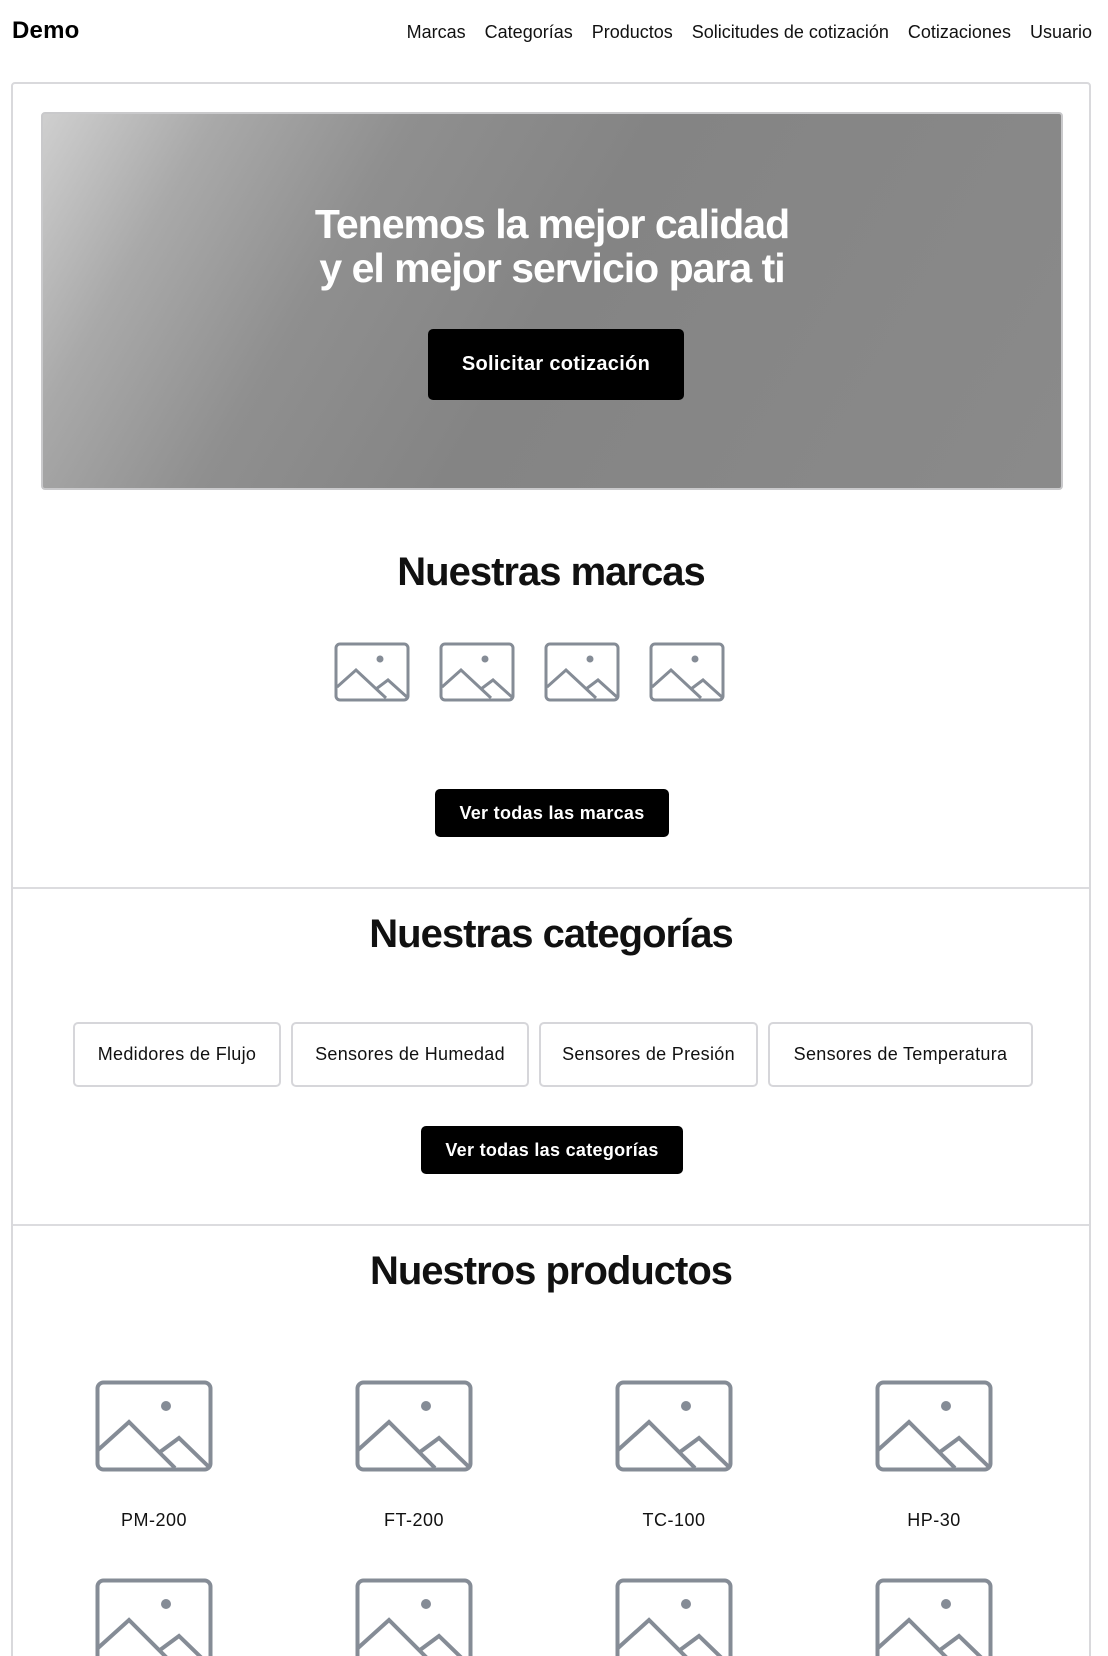 The height and width of the screenshot is (1656, 1108). What do you see at coordinates (648, 1054) in the screenshot?
I see `category-chip: Sensores de Presión` at bounding box center [648, 1054].